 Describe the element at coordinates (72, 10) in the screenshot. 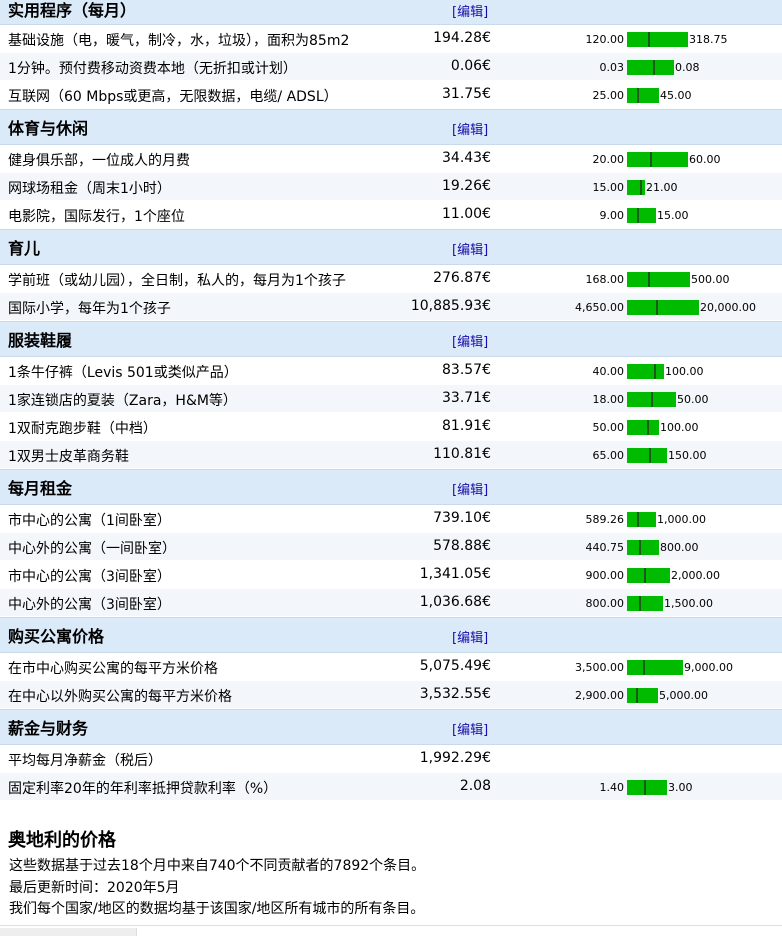

I see `section-title: 实用程序（每月）` at that location.